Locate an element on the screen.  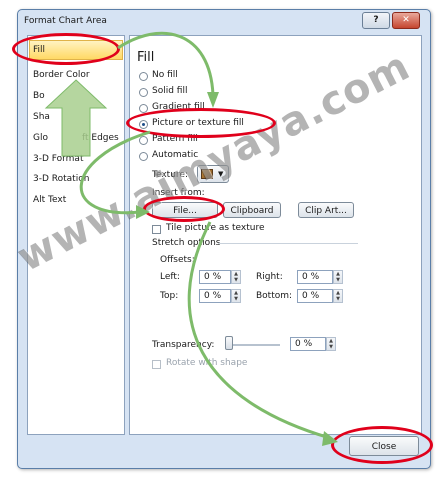
arrow-head-3-icon is located at coordinates (330, 438).